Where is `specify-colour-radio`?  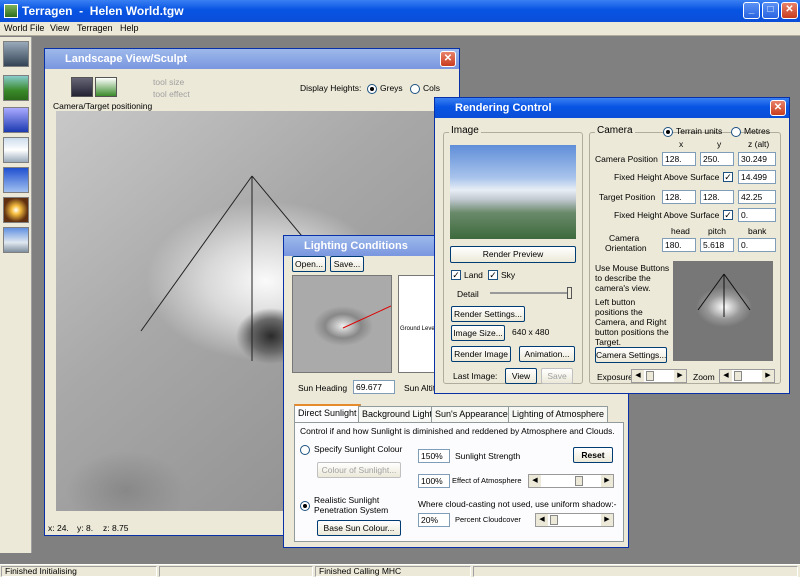
specify-colour-radio is located at coordinates (305, 450).